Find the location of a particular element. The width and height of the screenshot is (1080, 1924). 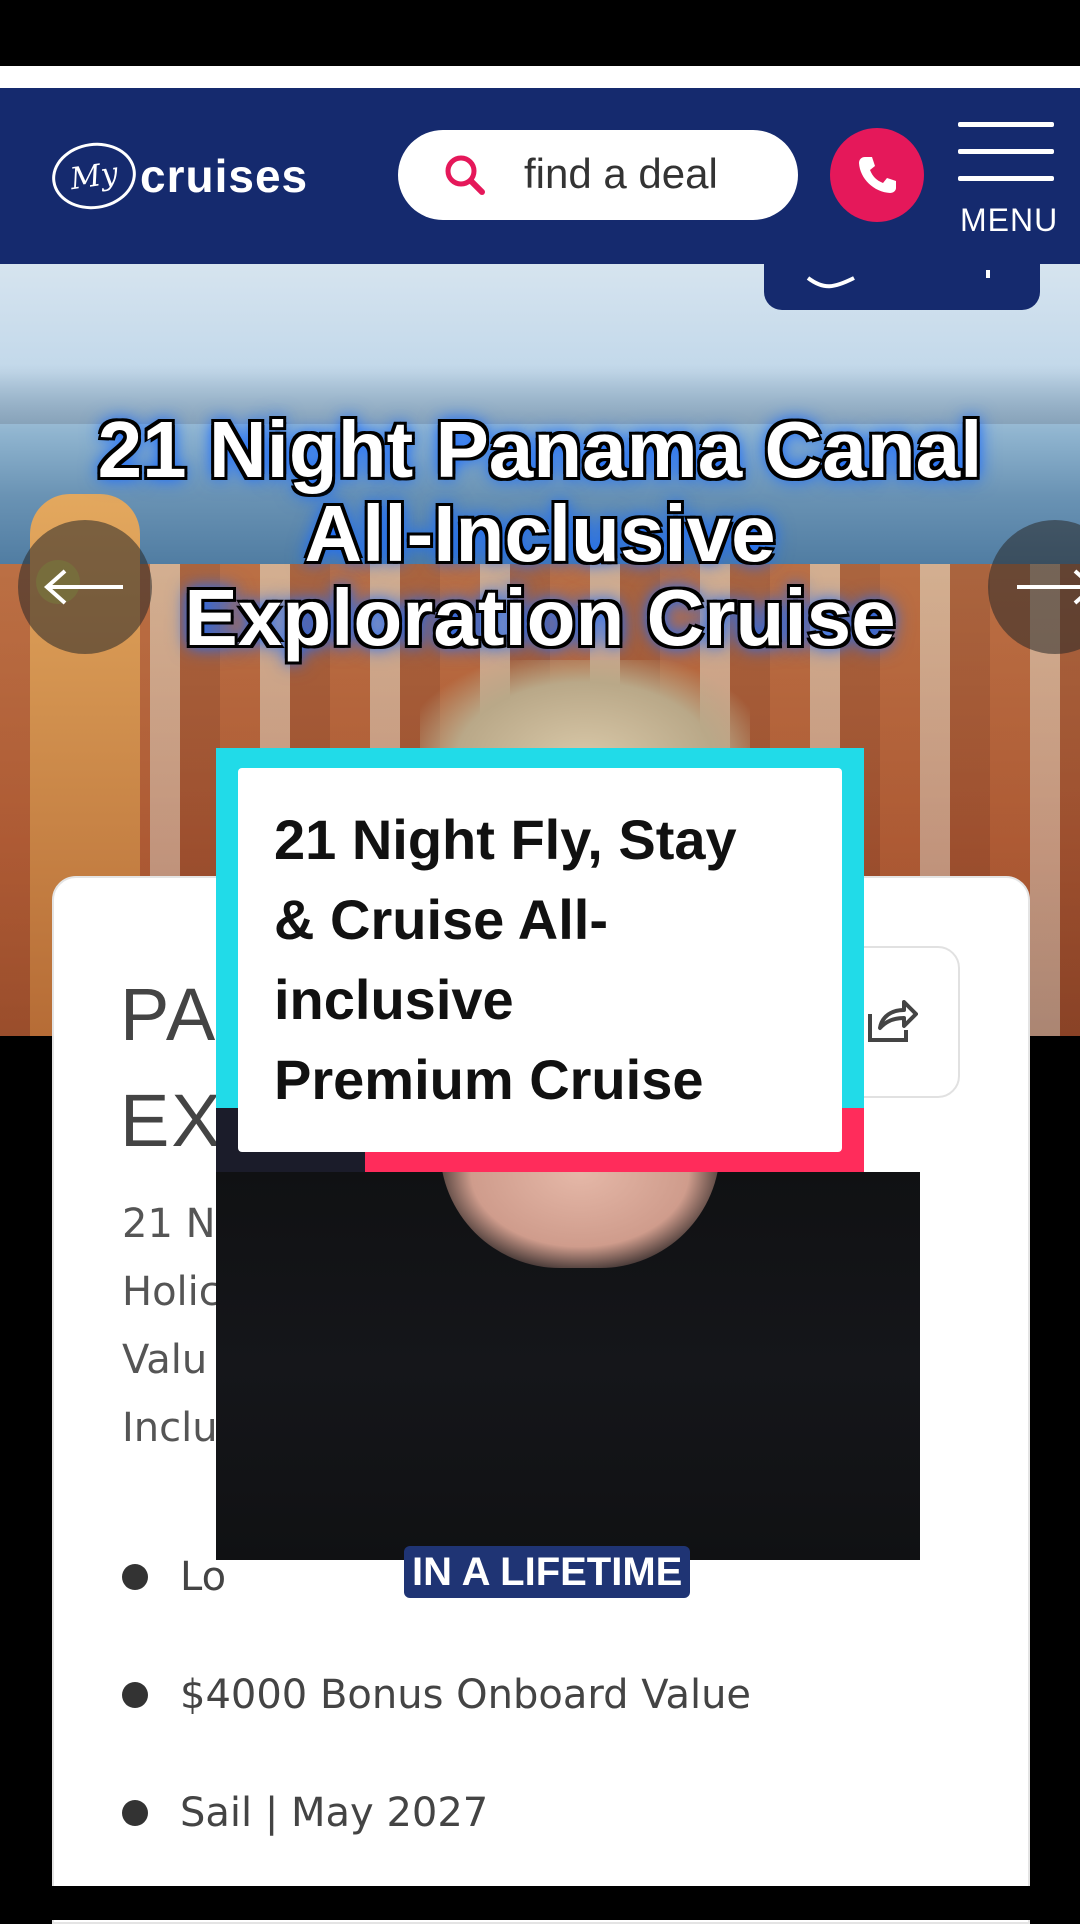

overlay-title-line-4: Premium Cruise is located at coordinates (489, 1079).